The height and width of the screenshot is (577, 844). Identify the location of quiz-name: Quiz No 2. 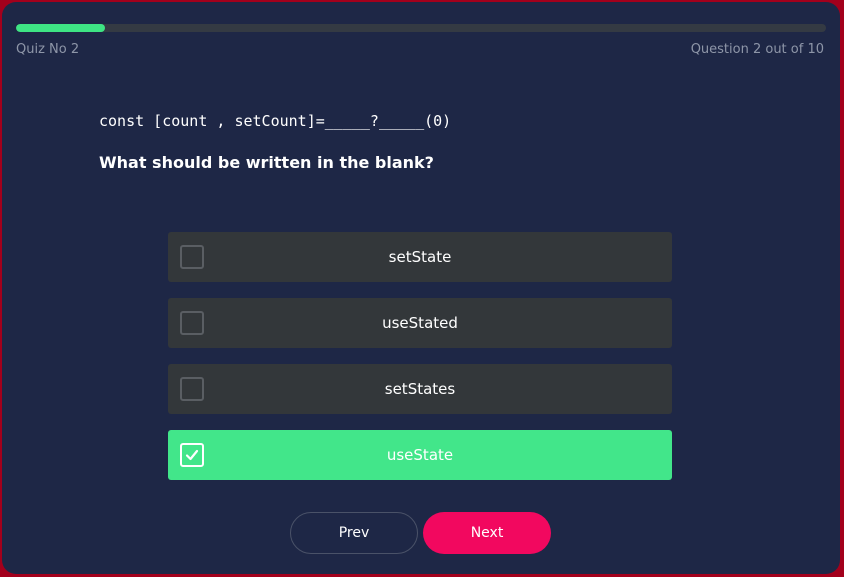
(48, 49).